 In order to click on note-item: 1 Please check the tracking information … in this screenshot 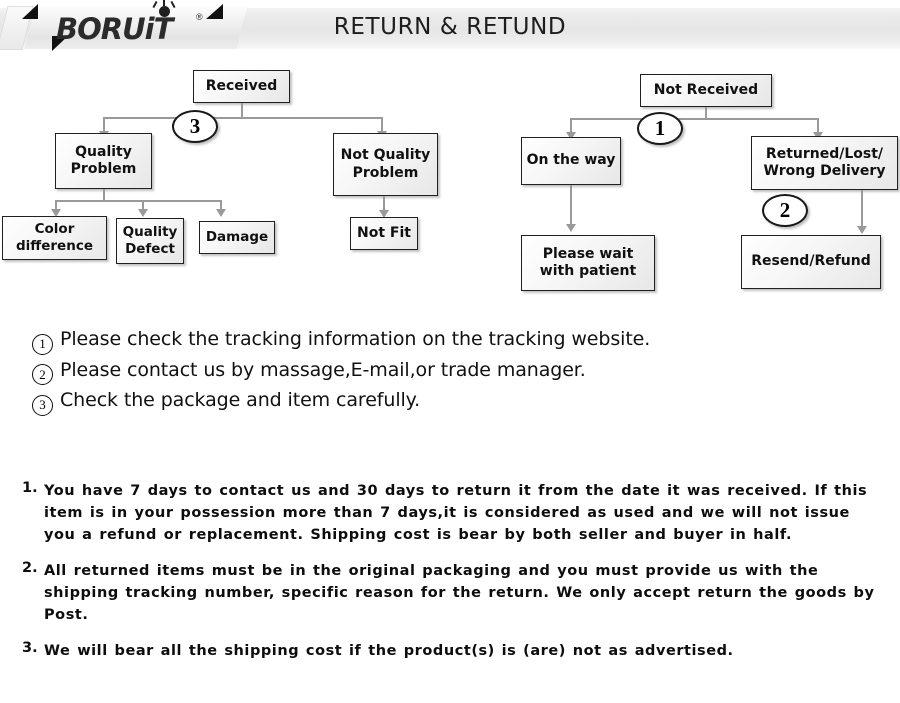, I will do `click(452, 341)`.